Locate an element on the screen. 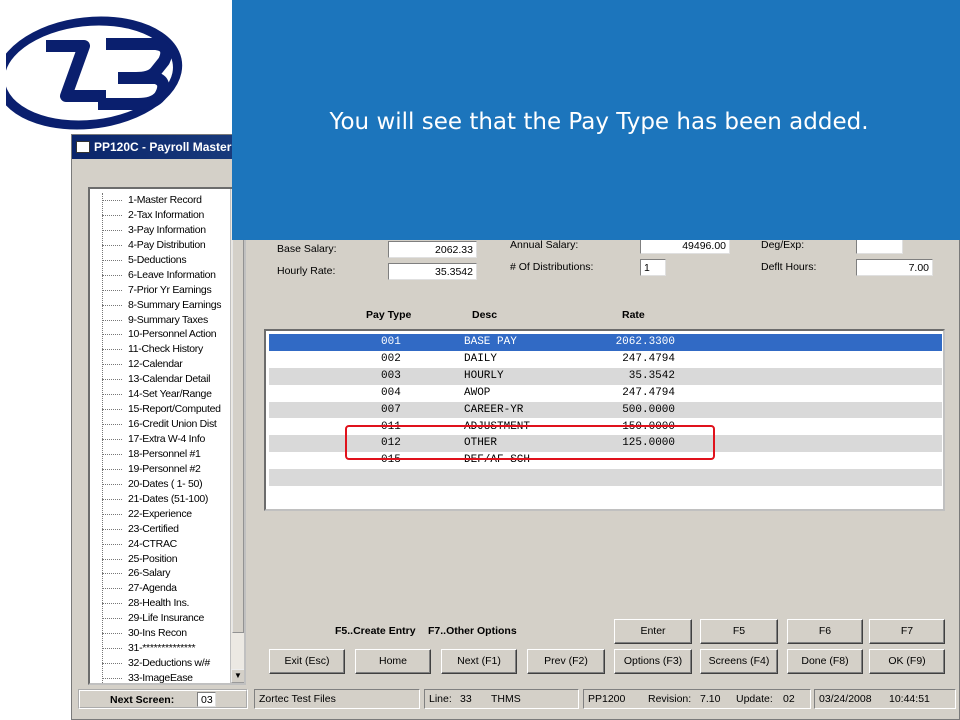  cell-desc: DAILY is located at coordinates (481, 358).